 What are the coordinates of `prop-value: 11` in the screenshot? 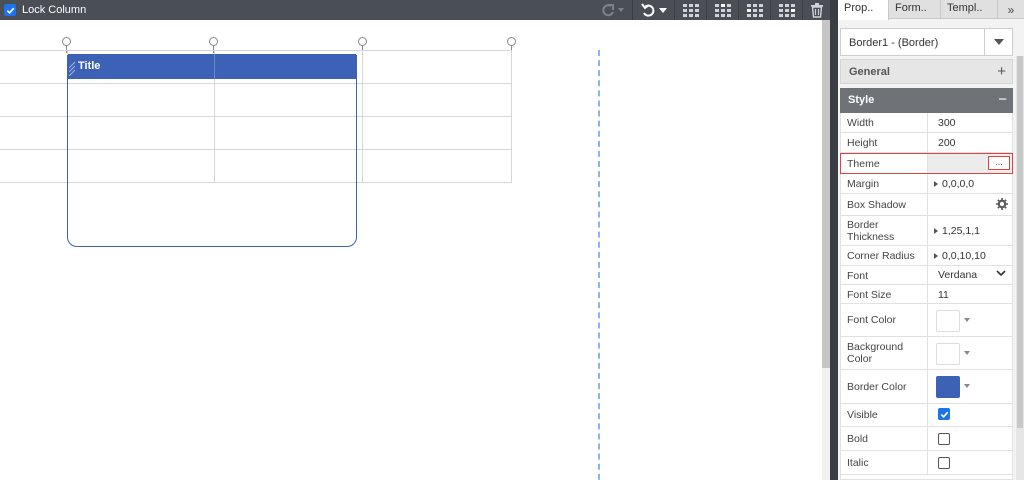 It's located at (943, 295).